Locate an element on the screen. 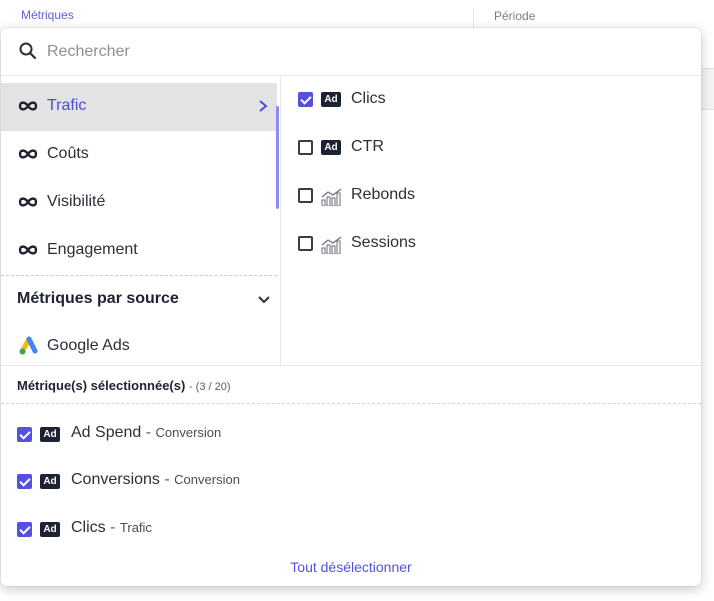 The width and height of the screenshot is (714, 601). category-item-engagement: Engagement is located at coordinates (139, 251).